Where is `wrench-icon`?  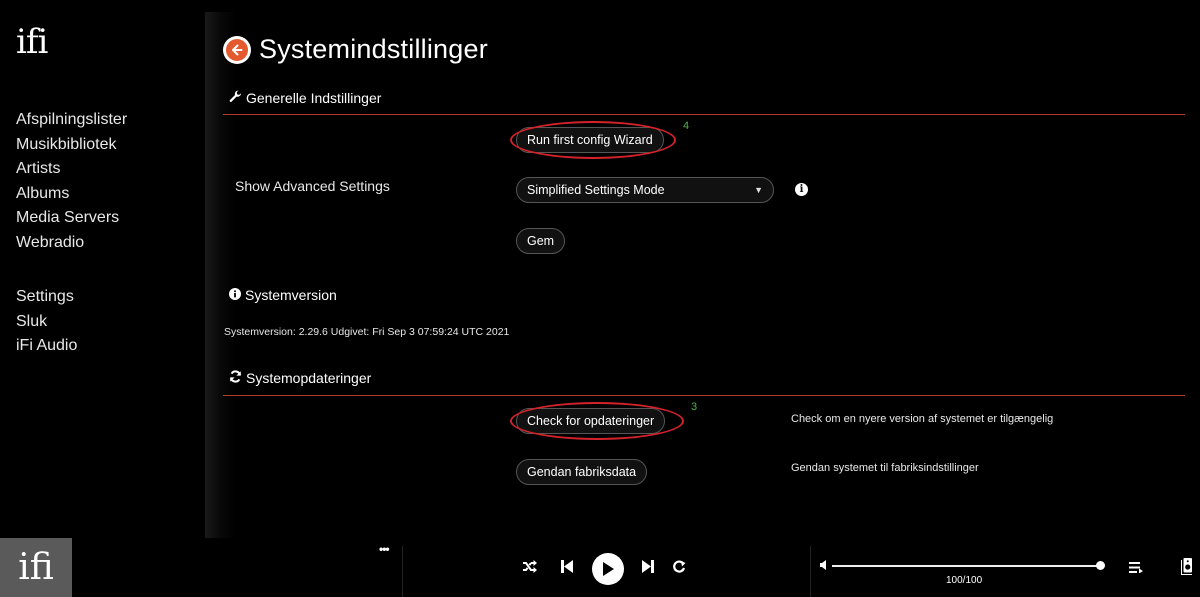
wrench-icon is located at coordinates (235, 98).